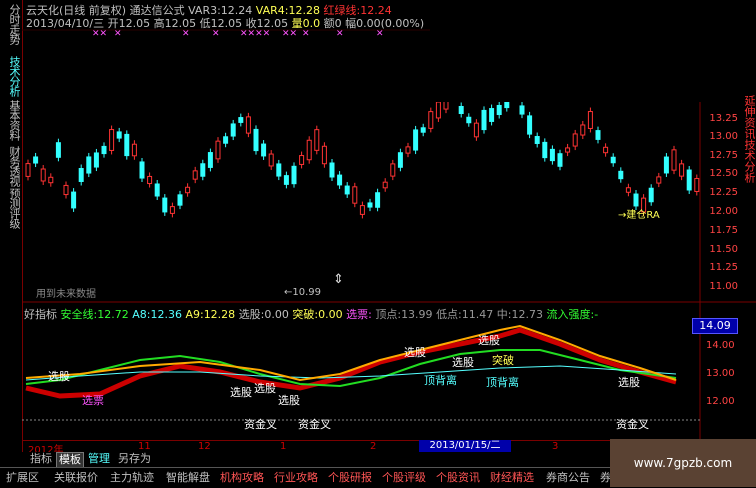 The width and height of the screenshot is (756, 488). Describe the element at coordinates (715, 326) in the screenshot. I see `current-price-box: 14.09` at that location.